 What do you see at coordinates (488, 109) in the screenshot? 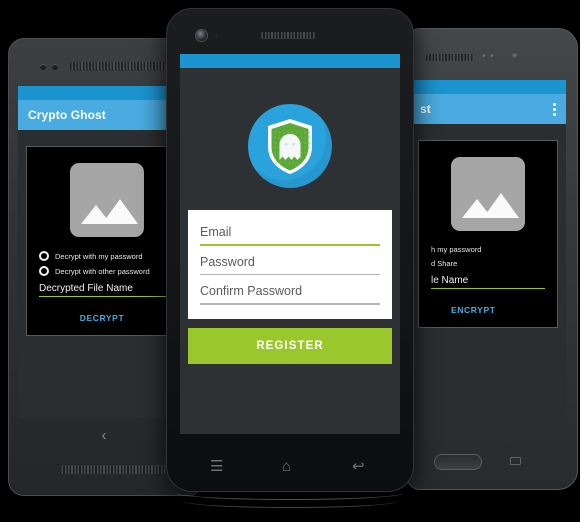
I see `action-bar: st` at bounding box center [488, 109].